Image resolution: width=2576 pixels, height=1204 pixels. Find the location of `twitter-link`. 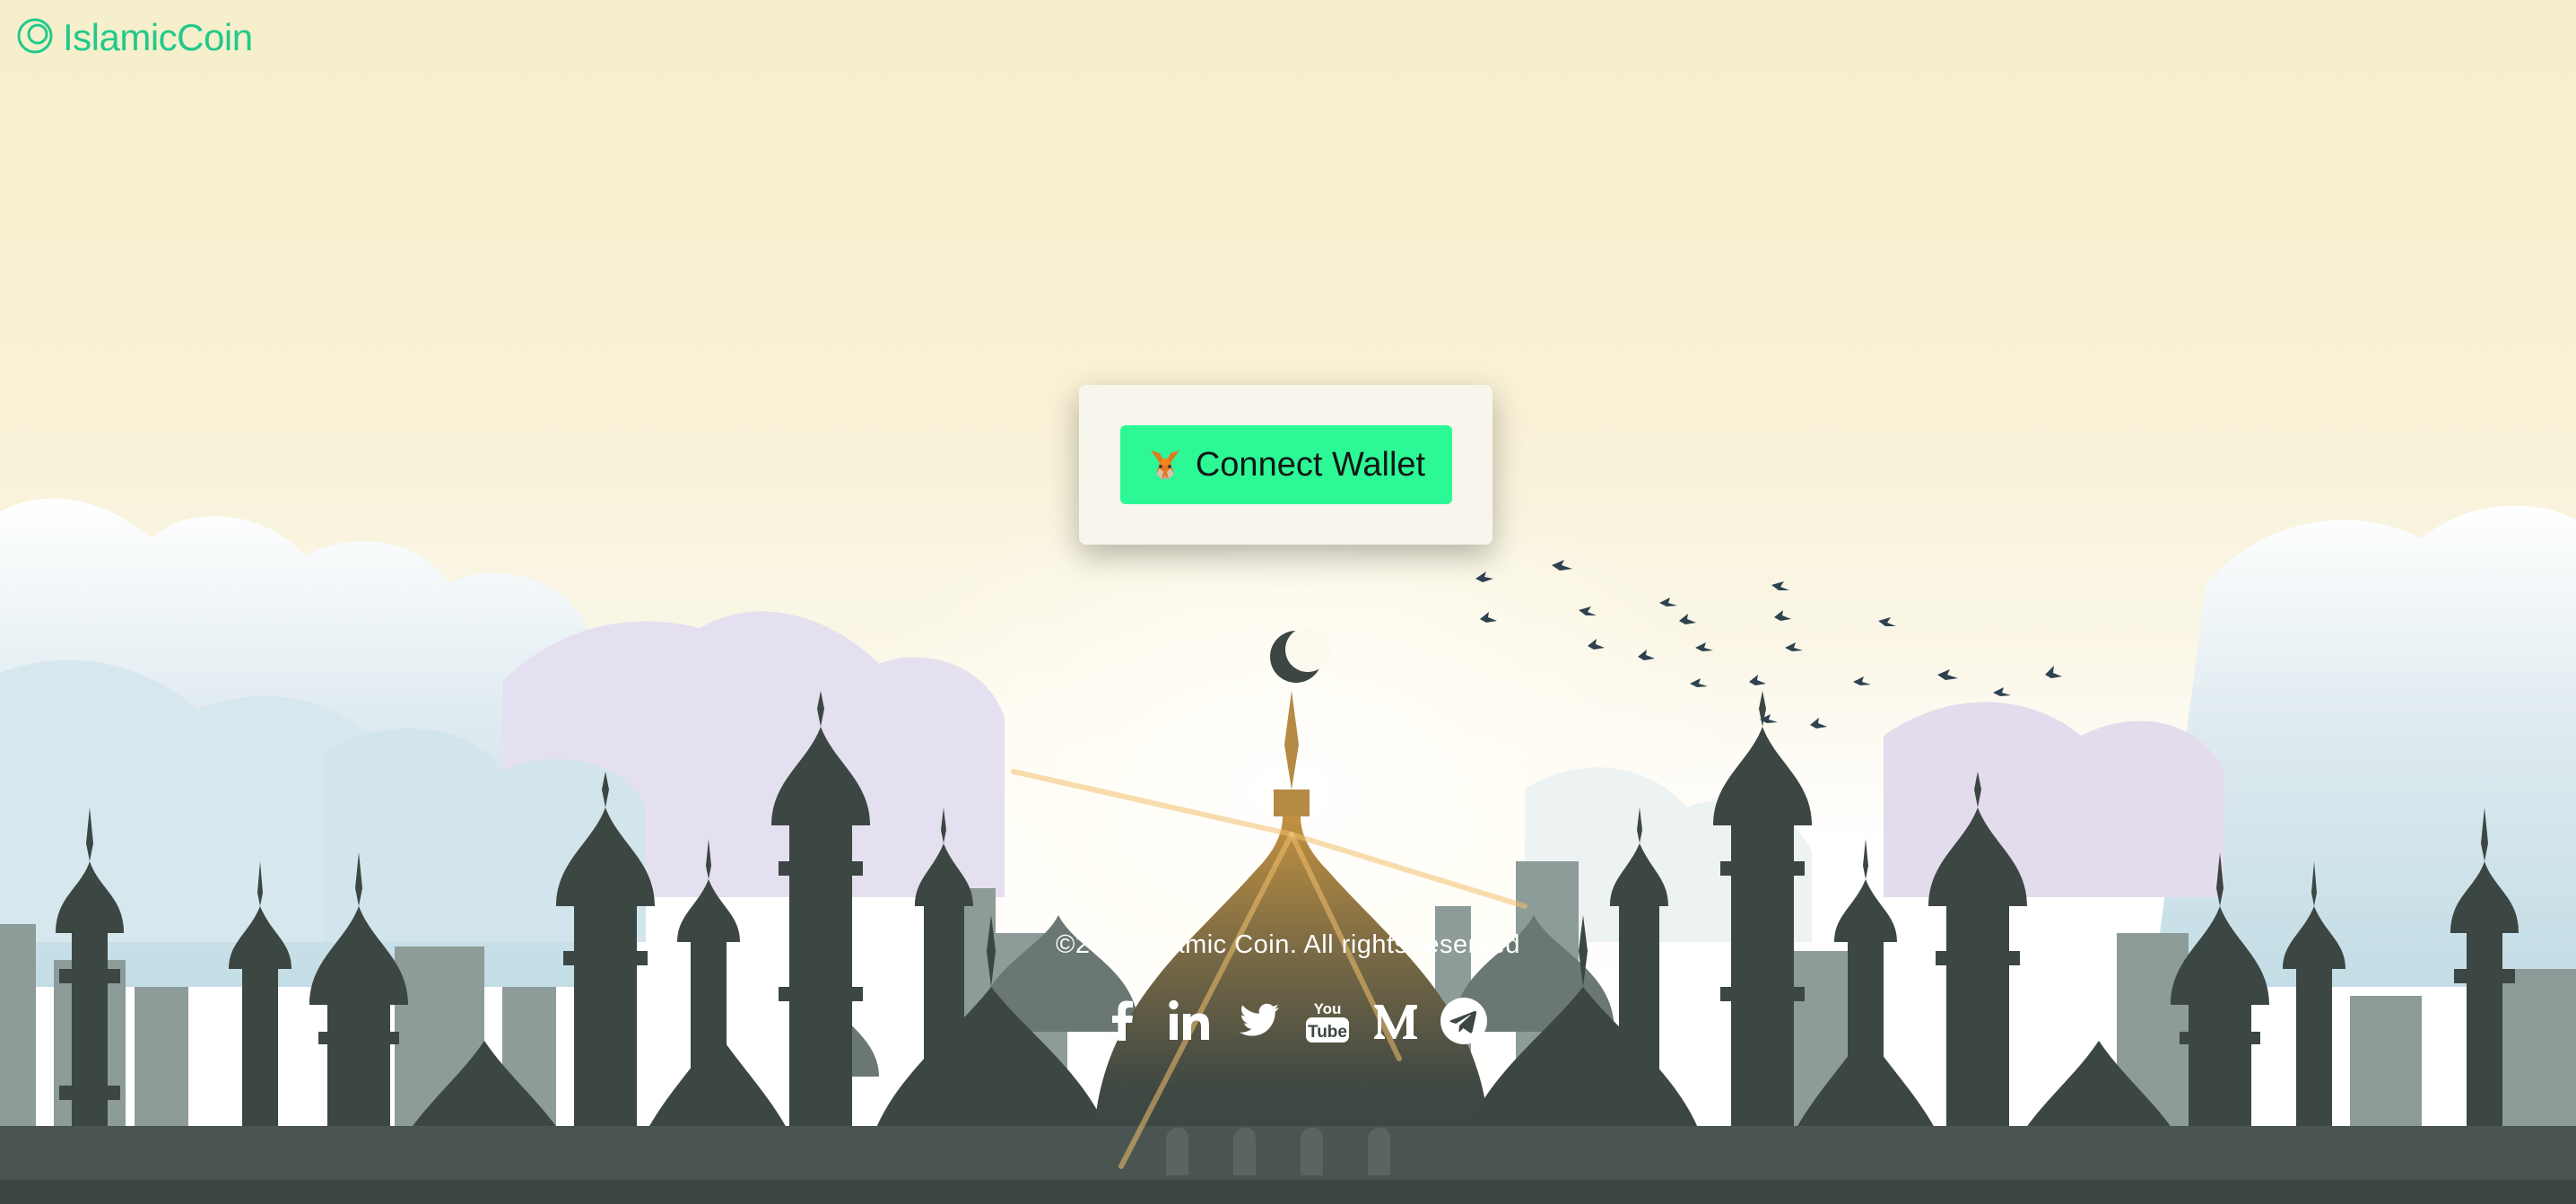

twitter-link is located at coordinates (1259, 1021).